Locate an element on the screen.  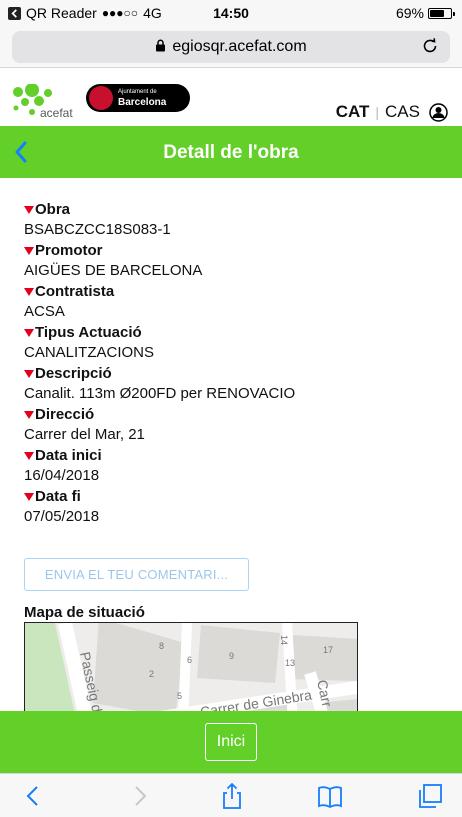
detail-field-label: Descripció is located at coordinates (234, 373).